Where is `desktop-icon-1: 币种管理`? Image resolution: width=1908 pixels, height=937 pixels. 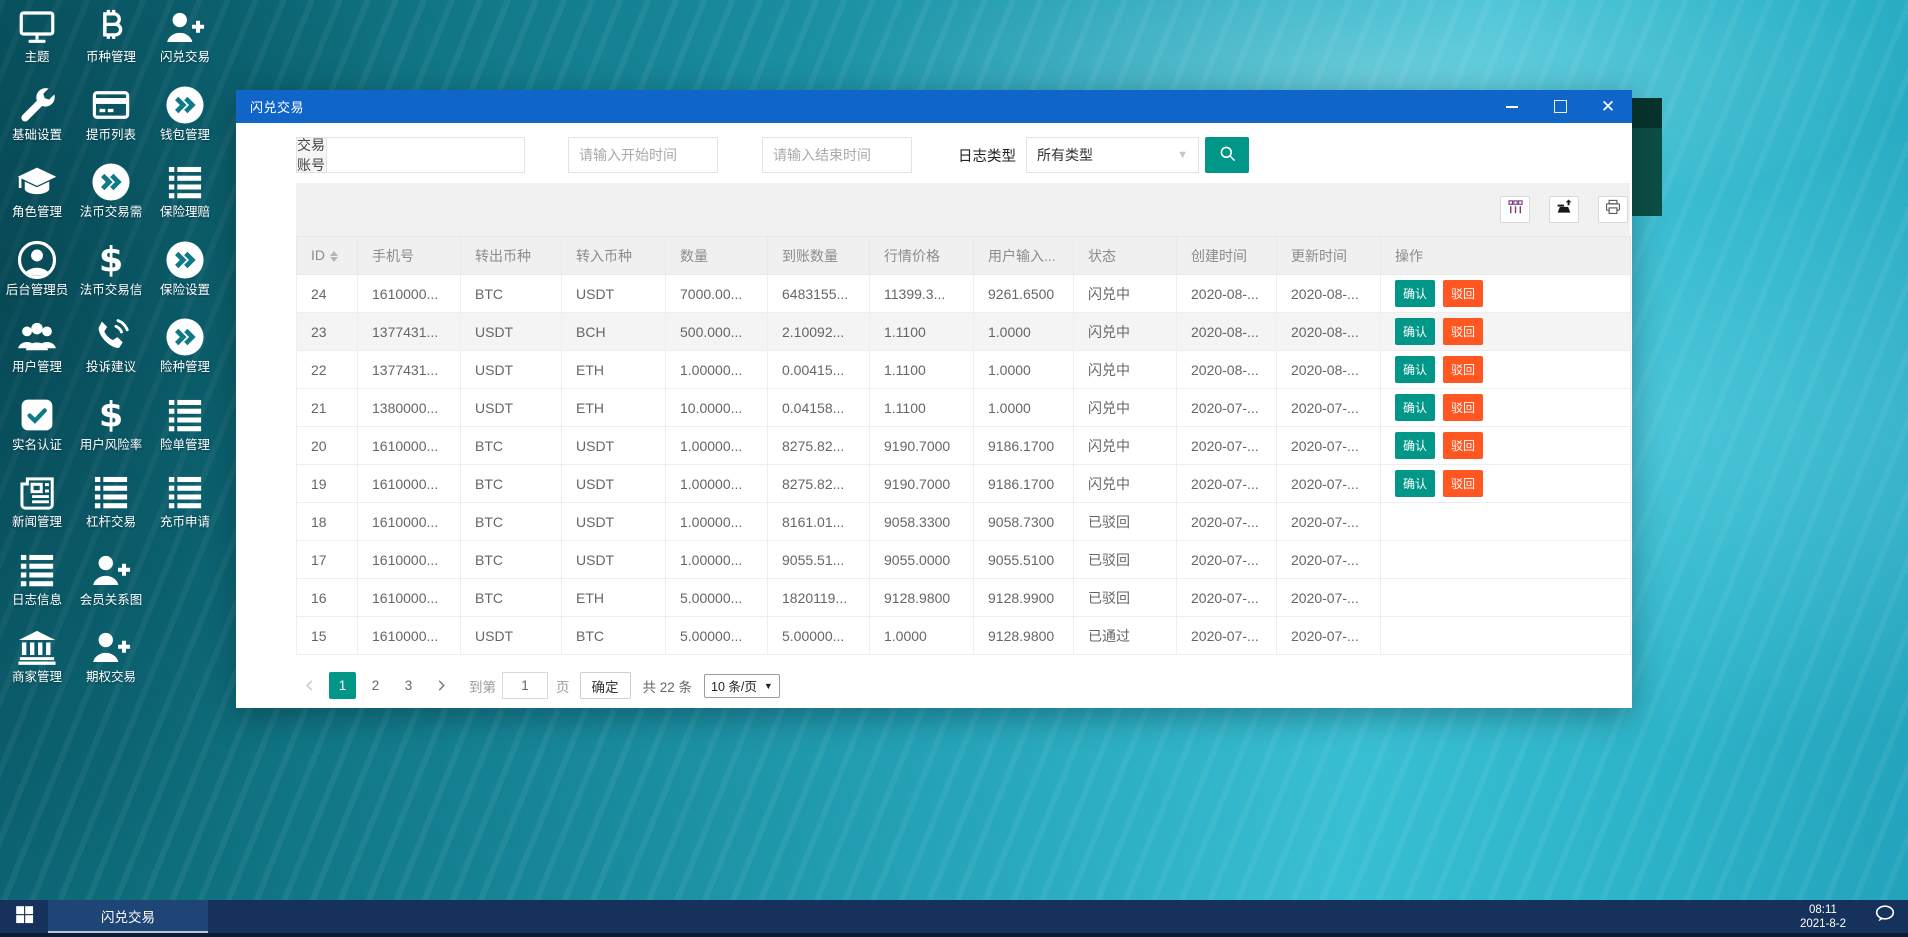 desktop-icon-1: 币种管理 is located at coordinates (111, 41).